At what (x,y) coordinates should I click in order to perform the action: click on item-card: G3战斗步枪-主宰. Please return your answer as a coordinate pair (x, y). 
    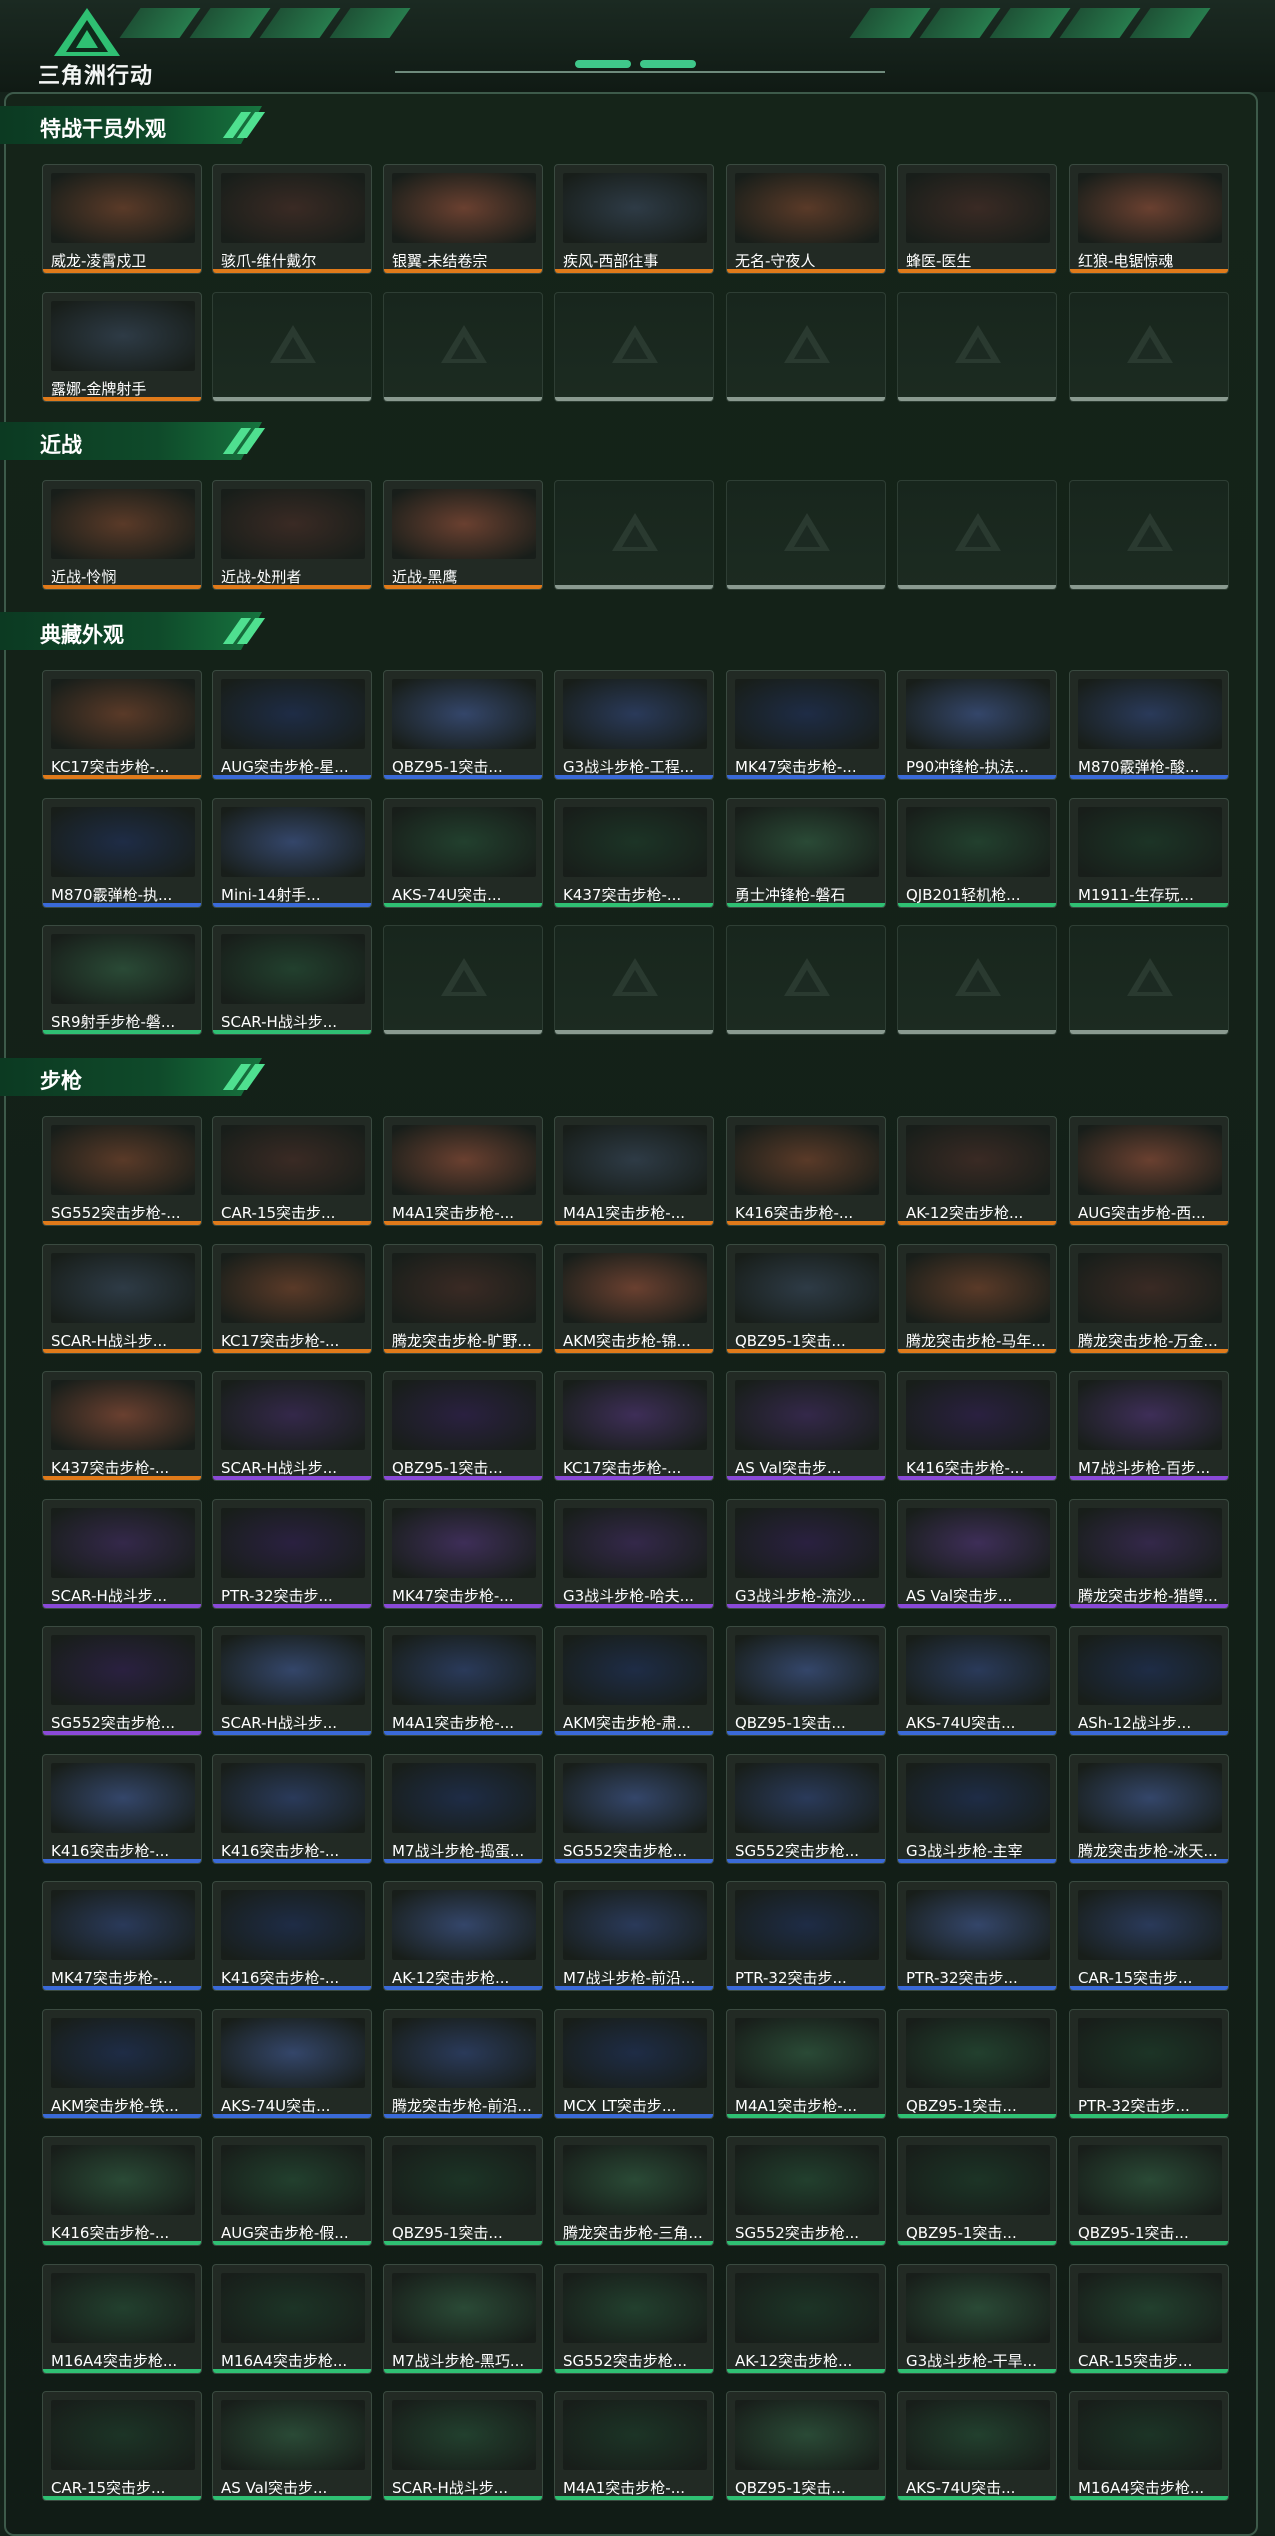
    Looking at the image, I should click on (977, 1809).